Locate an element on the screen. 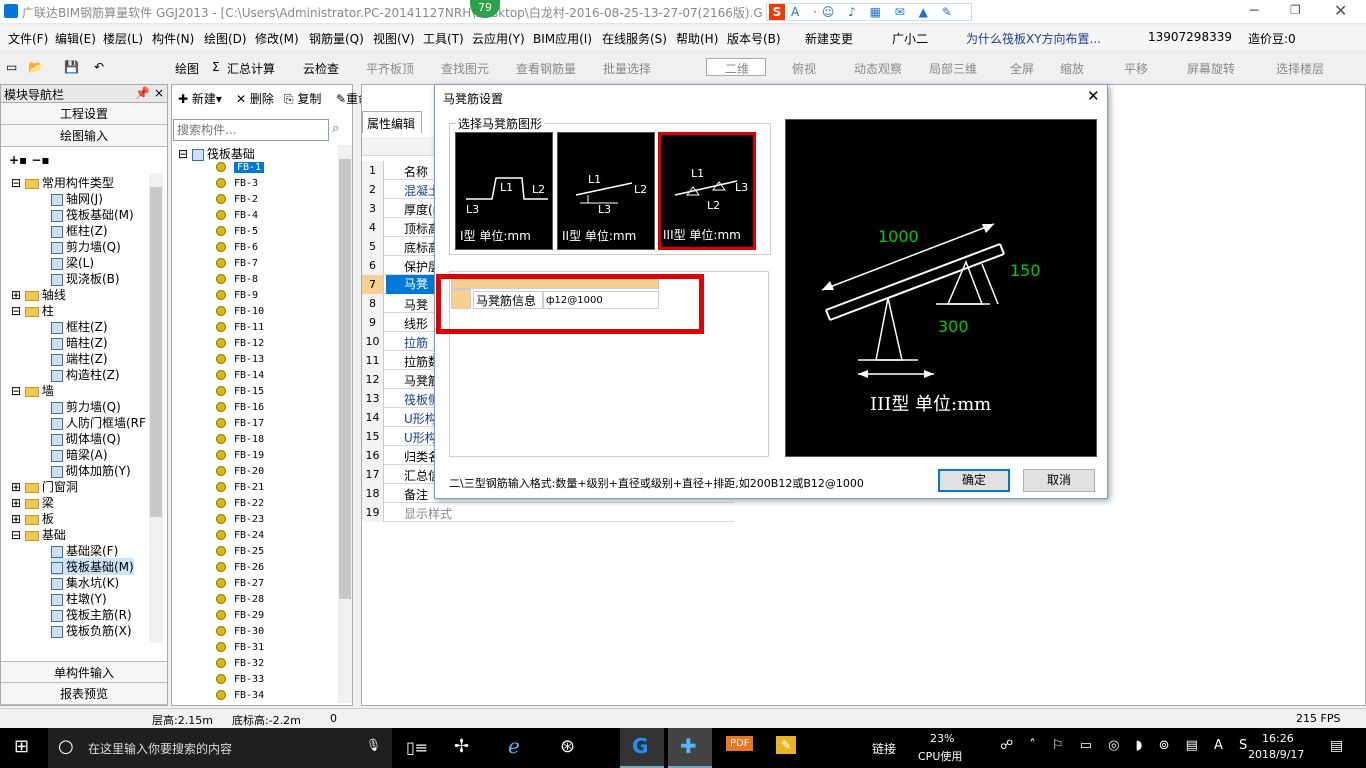 The image size is (1366, 768). list-item: FB-7 is located at coordinates (237, 263).